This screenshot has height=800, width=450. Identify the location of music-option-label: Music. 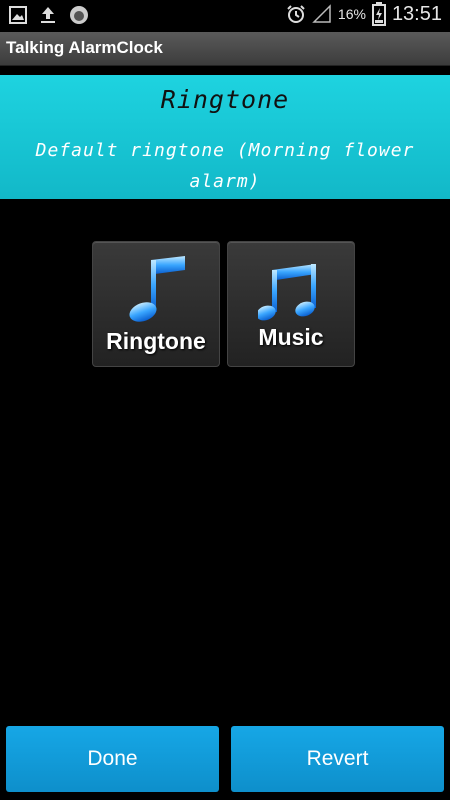
(291, 337).